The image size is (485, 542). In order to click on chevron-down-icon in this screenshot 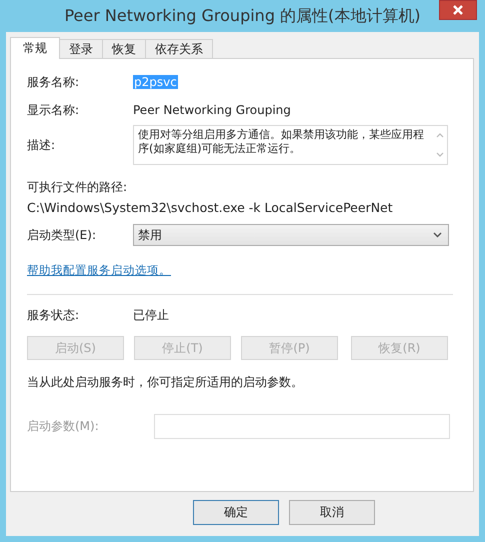, I will do `click(437, 235)`.